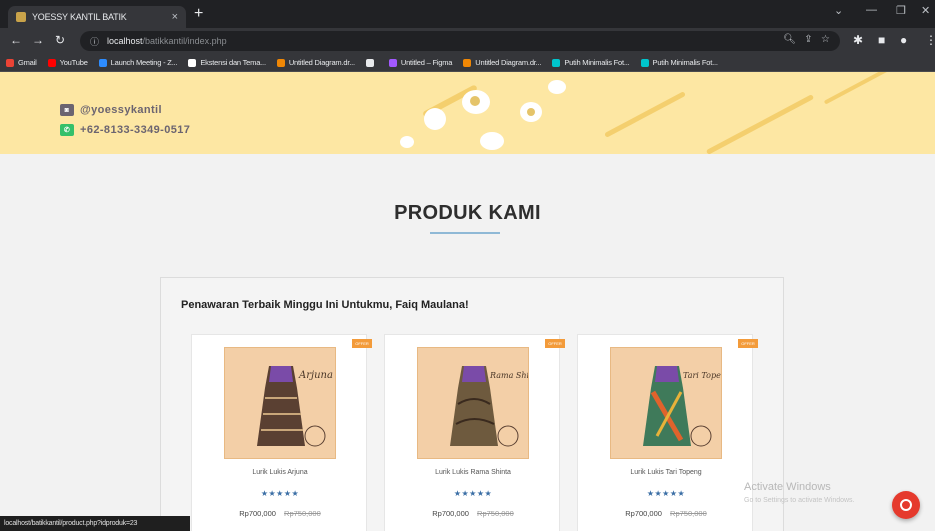 The image size is (935, 531). What do you see at coordinates (925, 10) in the screenshot?
I see `window-close-icon: ✕` at bounding box center [925, 10].